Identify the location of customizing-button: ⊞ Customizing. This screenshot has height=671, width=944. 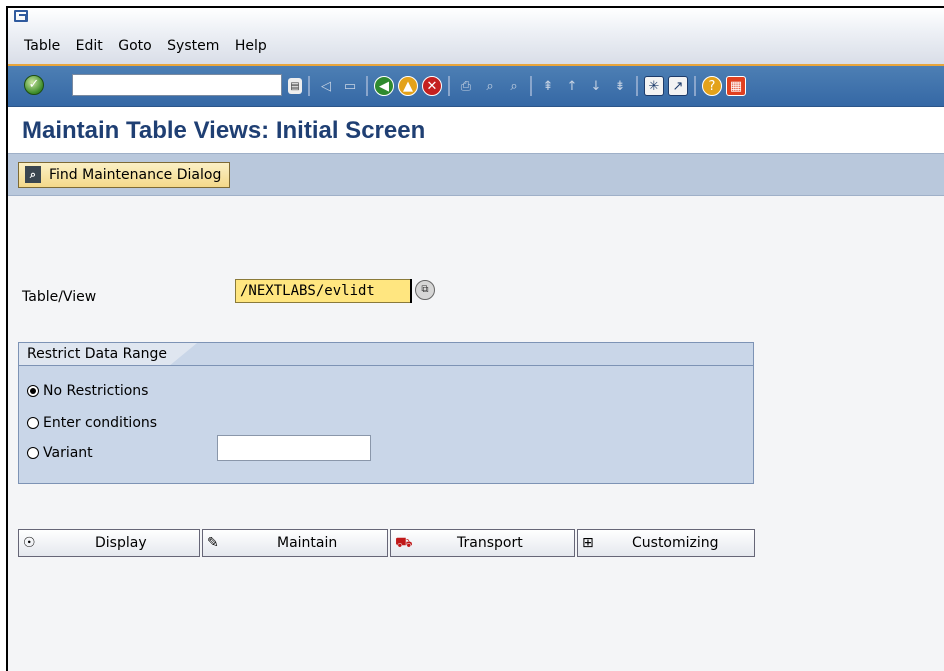
(666, 543).